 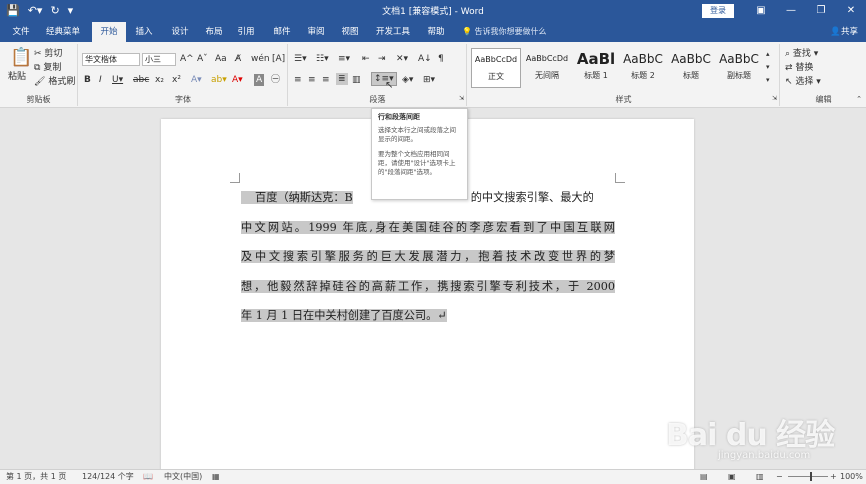 I want to click on strikethrough-icon: abc, so click(x=141, y=80).